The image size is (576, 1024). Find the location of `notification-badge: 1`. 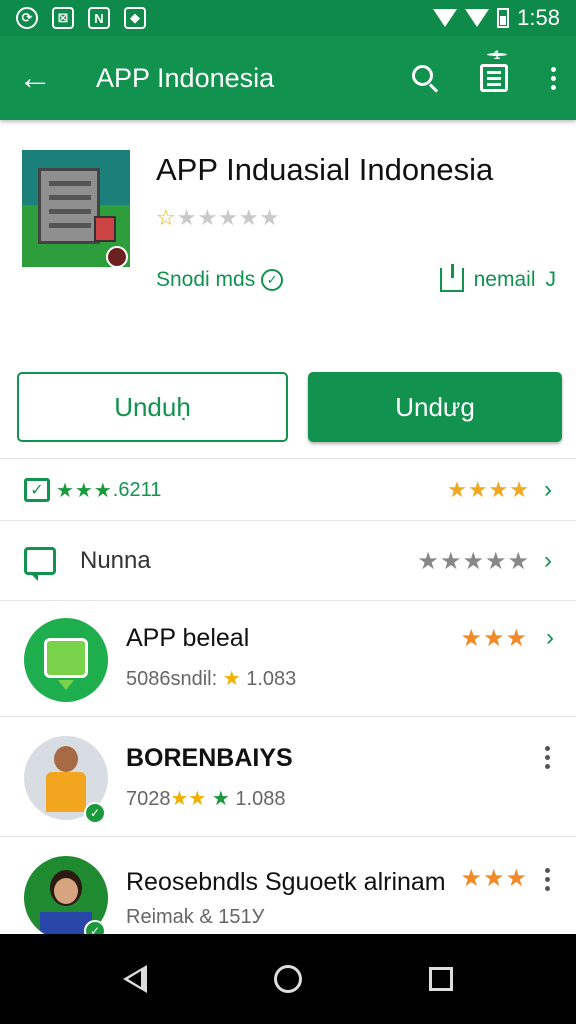

notification-badge: 1 is located at coordinates (497, 55).